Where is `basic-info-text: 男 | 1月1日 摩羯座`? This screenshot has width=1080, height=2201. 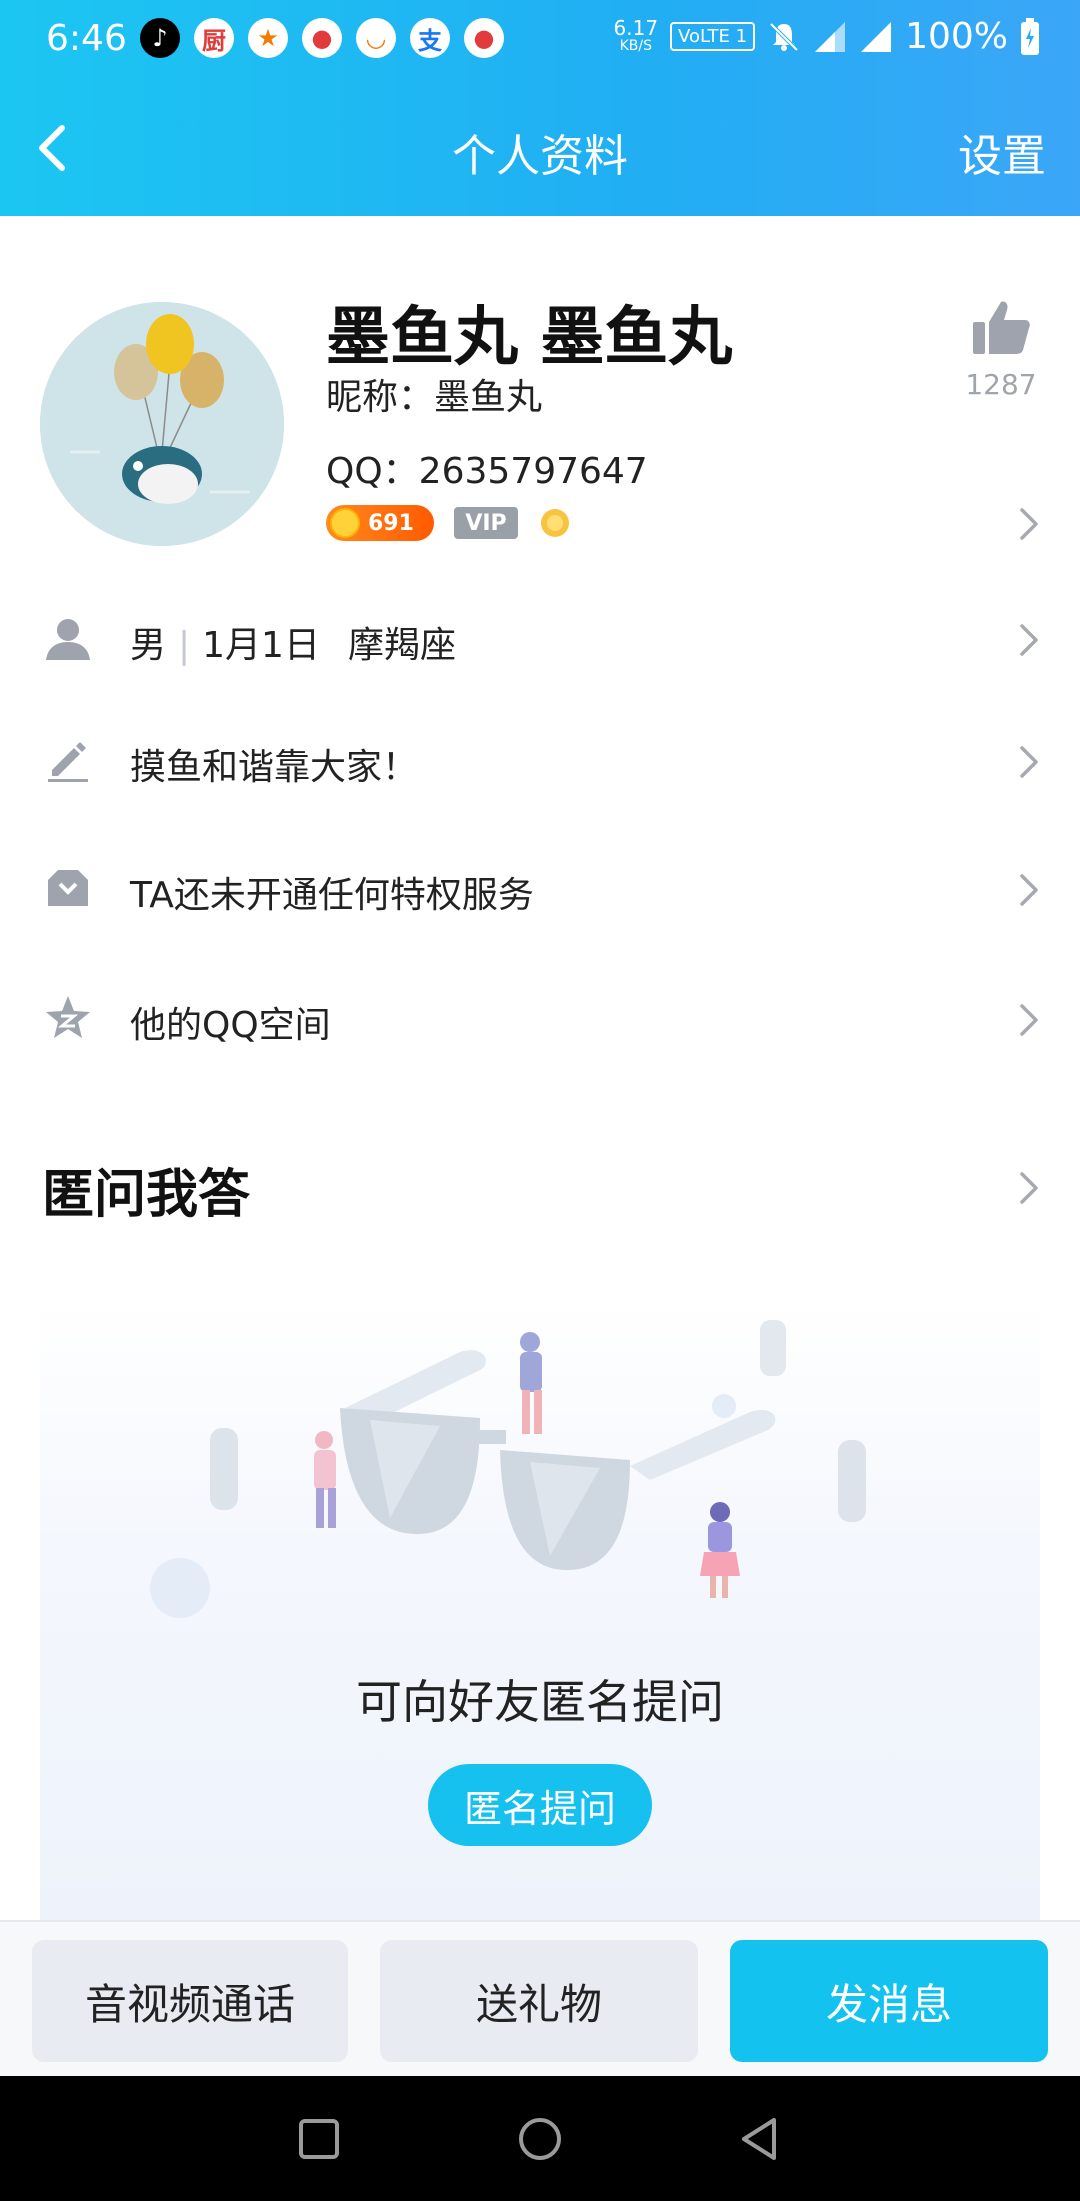
basic-info-text: 男 | 1月1日 摩羯座 is located at coordinates (293, 642).